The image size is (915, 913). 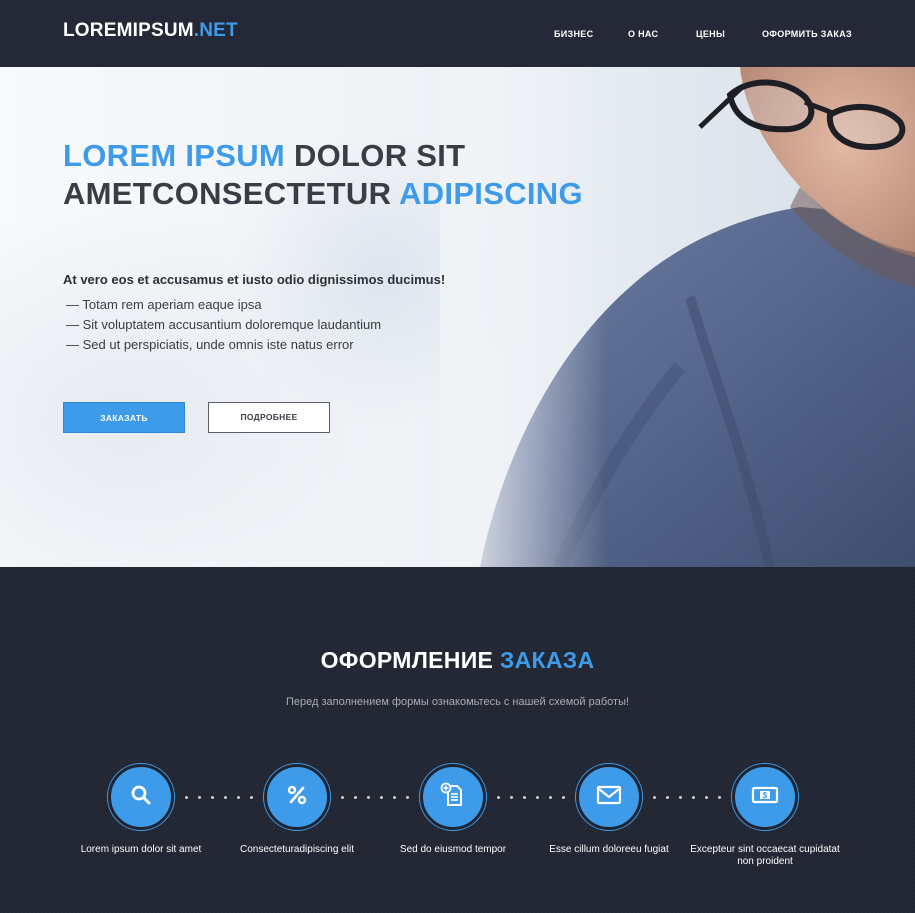 What do you see at coordinates (141, 849) in the screenshot?
I see `step-label: Lorem ipsum dolor sit amet` at bounding box center [141, 849].